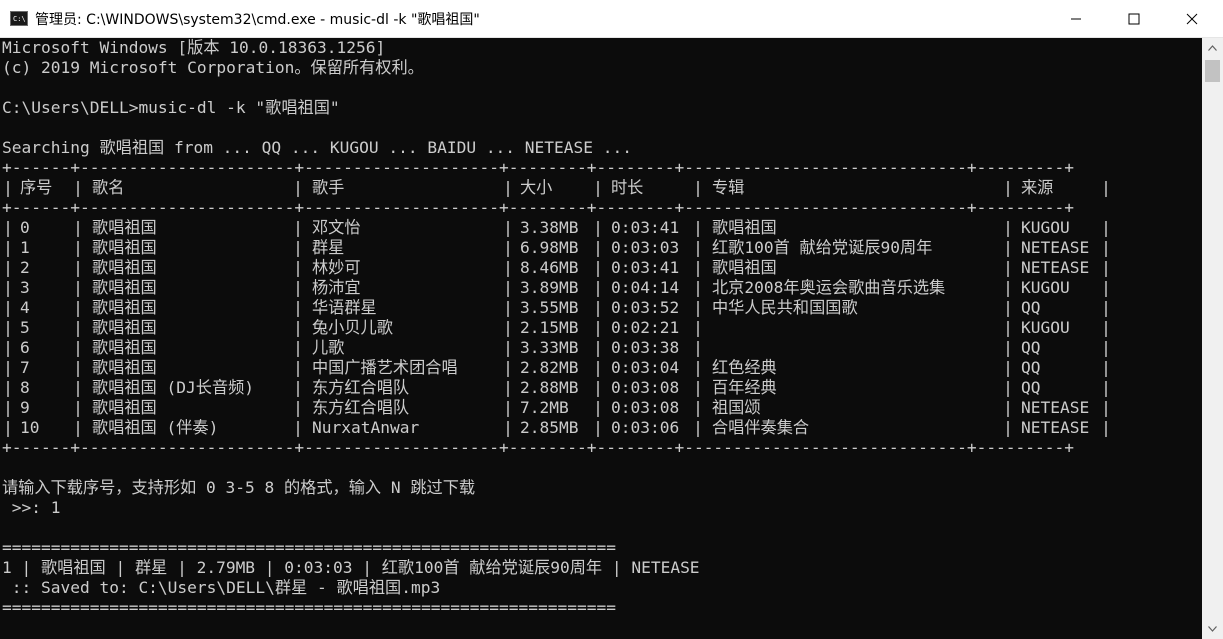  What do you see at coordinates (1076, 19) in the screenshot?
I see `minimize-button` at bounding box center [1076, 19].